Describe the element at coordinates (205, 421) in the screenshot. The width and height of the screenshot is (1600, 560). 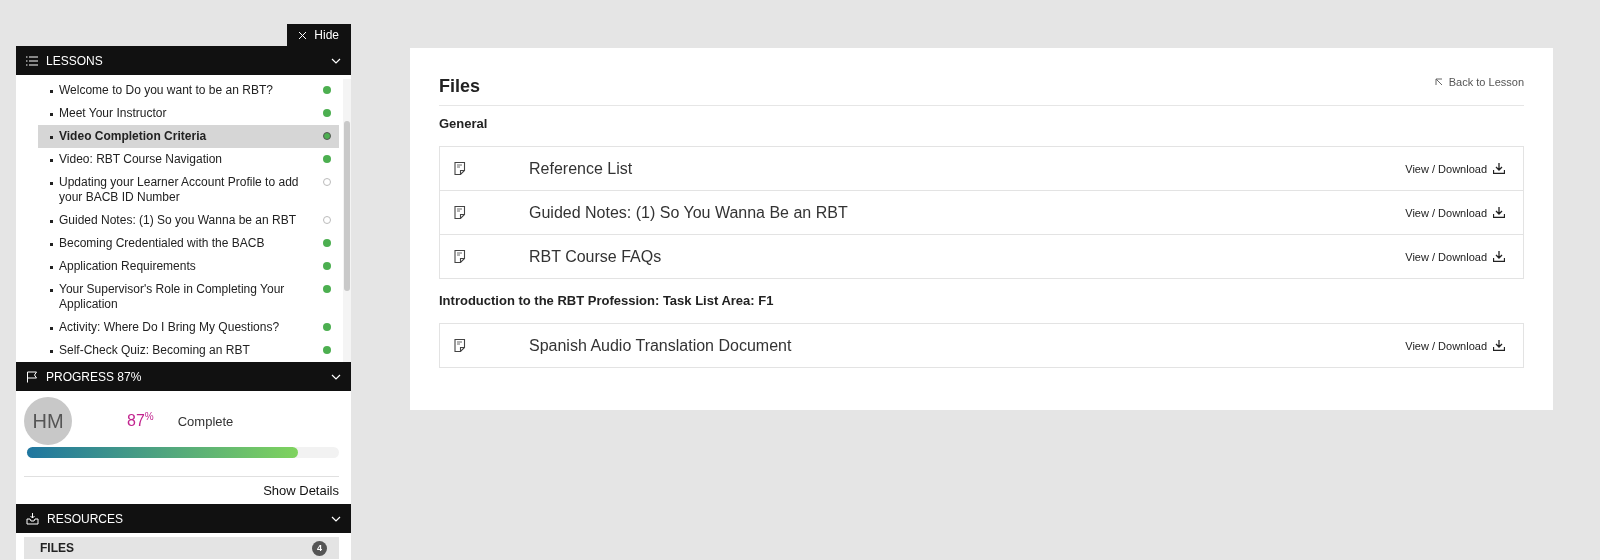
I see `progress-status: Complete` at that location.